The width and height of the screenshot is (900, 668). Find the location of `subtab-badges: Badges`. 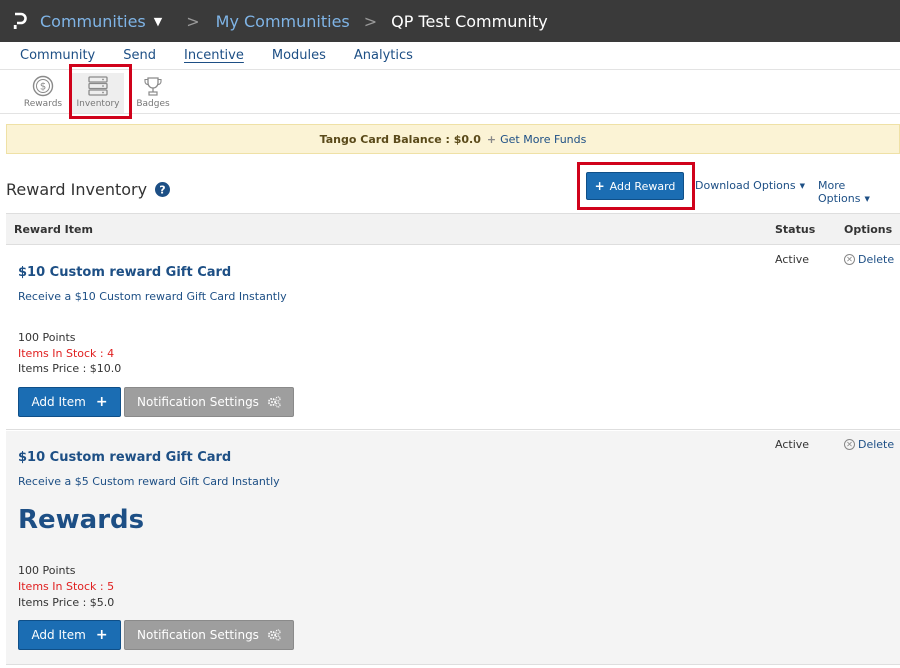

subtab-badges: Badges is located at coordinates (153, 93).